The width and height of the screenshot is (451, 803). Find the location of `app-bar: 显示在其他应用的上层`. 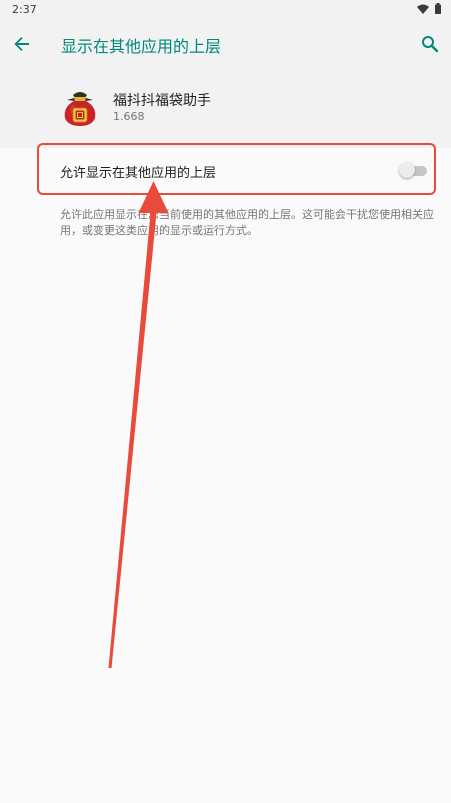

app-bar: 显示在其他应用的上层 is located at coordinates (225, 44).